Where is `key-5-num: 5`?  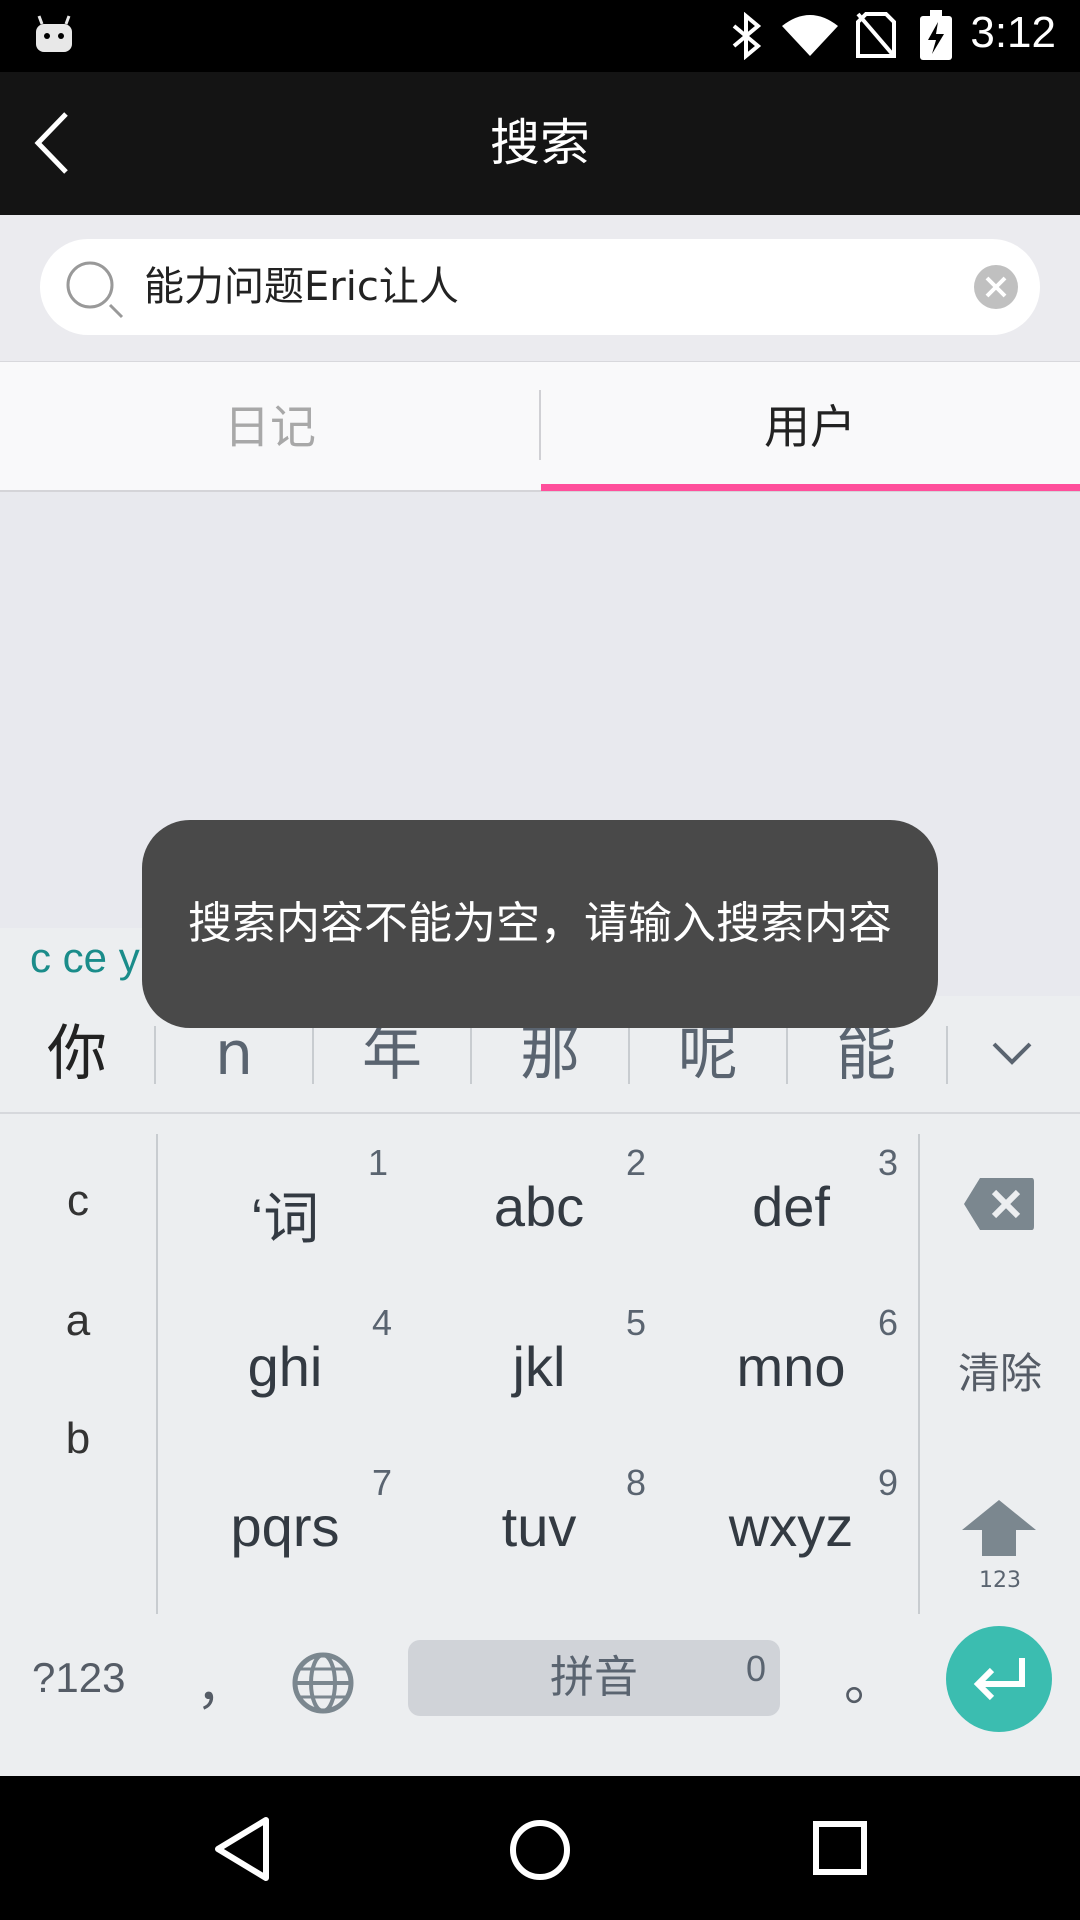
key-5-num: 5 is located at coordinates (636, 1322).